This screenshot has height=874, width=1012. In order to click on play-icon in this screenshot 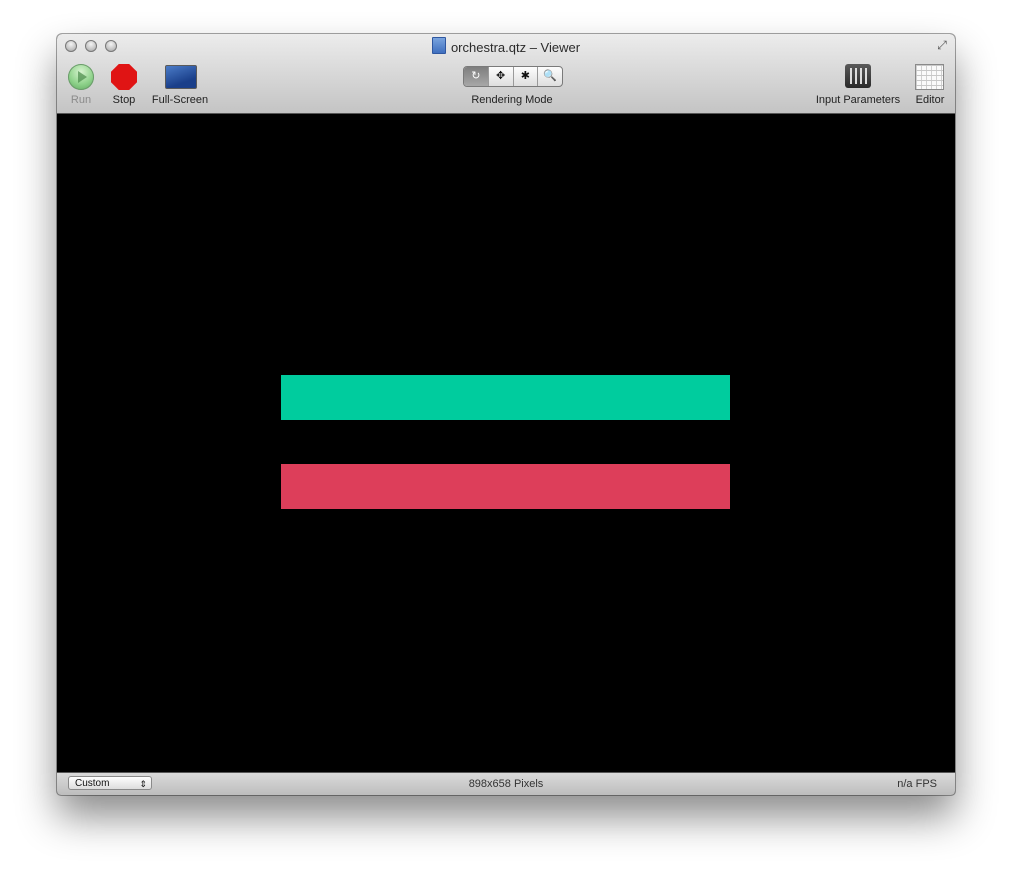, I will do `click(81, 77)`.